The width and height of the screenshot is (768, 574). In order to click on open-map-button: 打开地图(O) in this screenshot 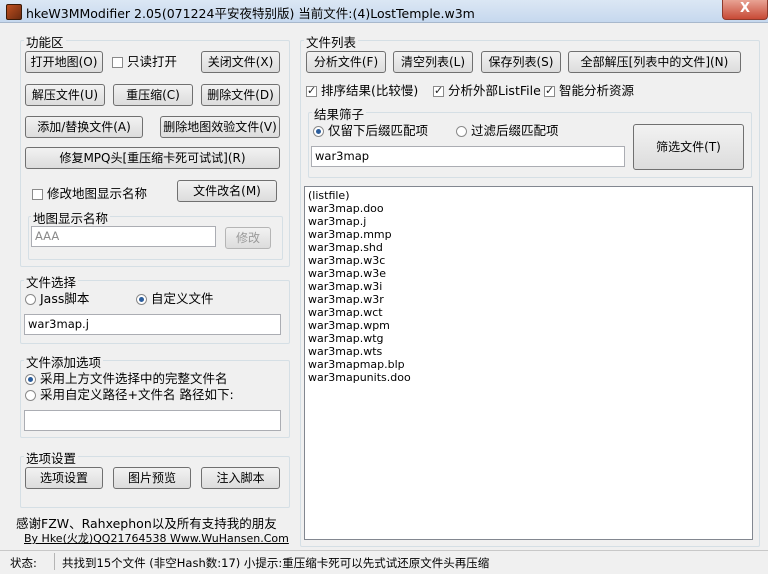, I will do `click(64, 62)`.